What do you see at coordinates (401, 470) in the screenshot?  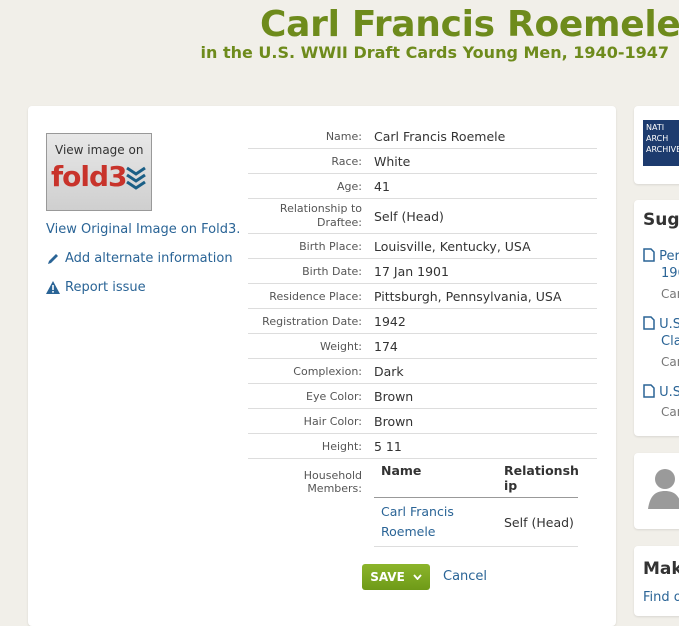 I see `household-header-name: Name` at bounding box center [401, 470].